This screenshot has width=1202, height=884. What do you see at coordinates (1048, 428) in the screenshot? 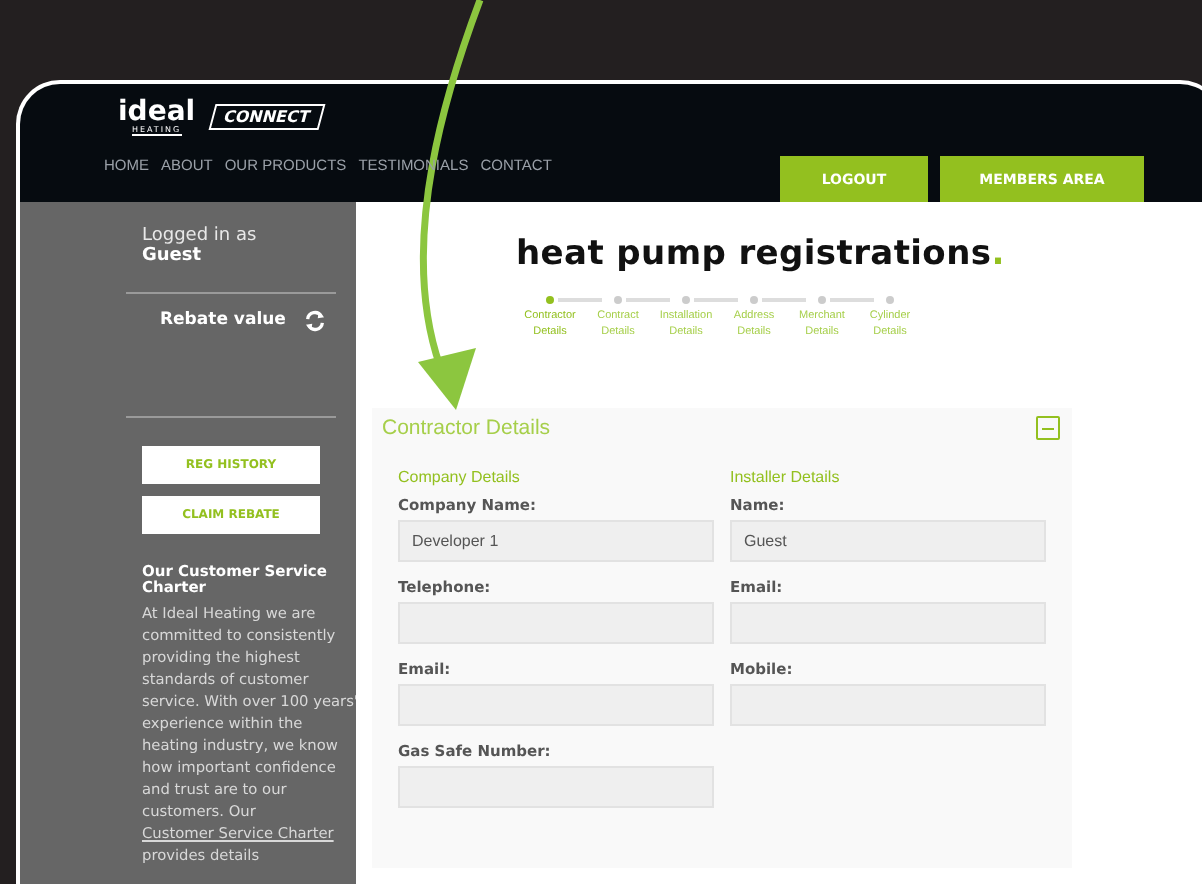
I see `collapse-icon` at bounding box center [1048, 428].